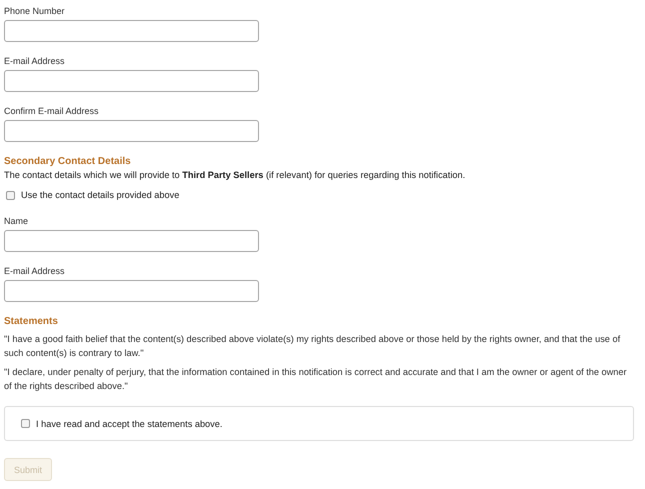 The width and height of the screenshot is (645, 489). What do you see at coordinates (35, 11) in the screenshot?
I see `field-label: Phone Number` at bounding box center [35, 11].